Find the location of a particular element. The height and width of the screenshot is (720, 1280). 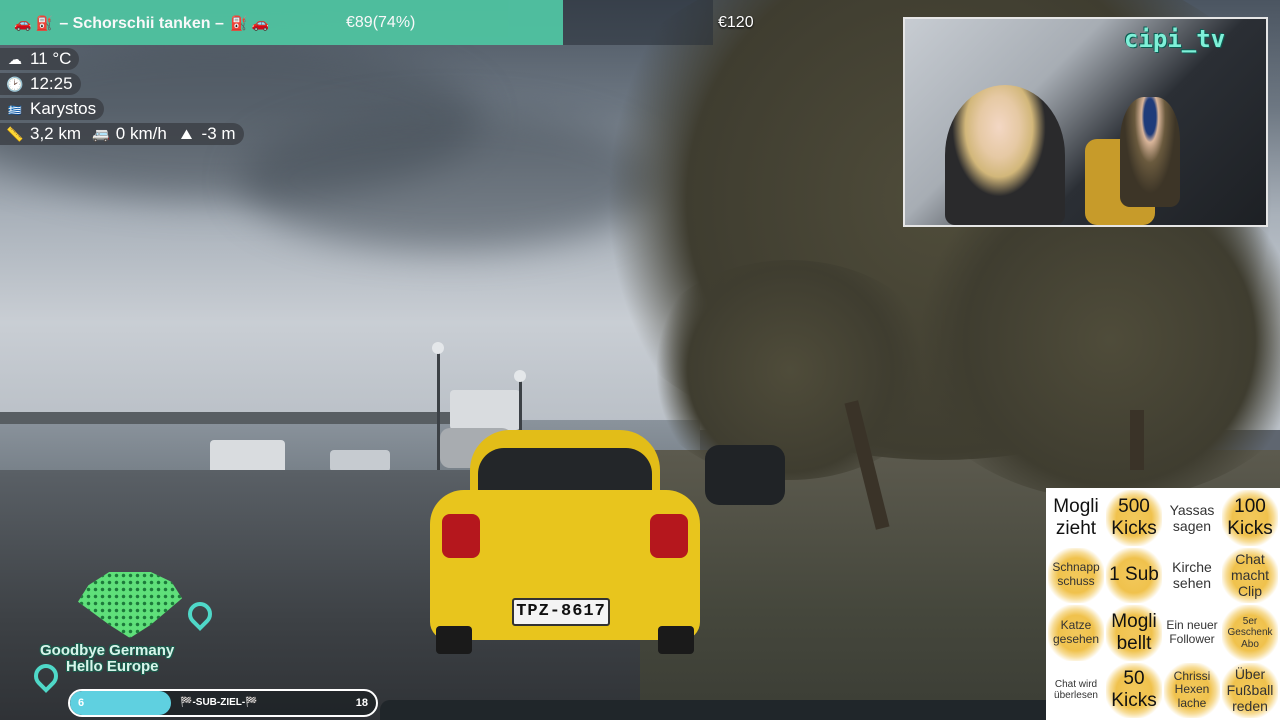

stats-row: 📏 3,2 km 🚐 0 km/h ⛰ -3 m is located at coordinates (122, 134).